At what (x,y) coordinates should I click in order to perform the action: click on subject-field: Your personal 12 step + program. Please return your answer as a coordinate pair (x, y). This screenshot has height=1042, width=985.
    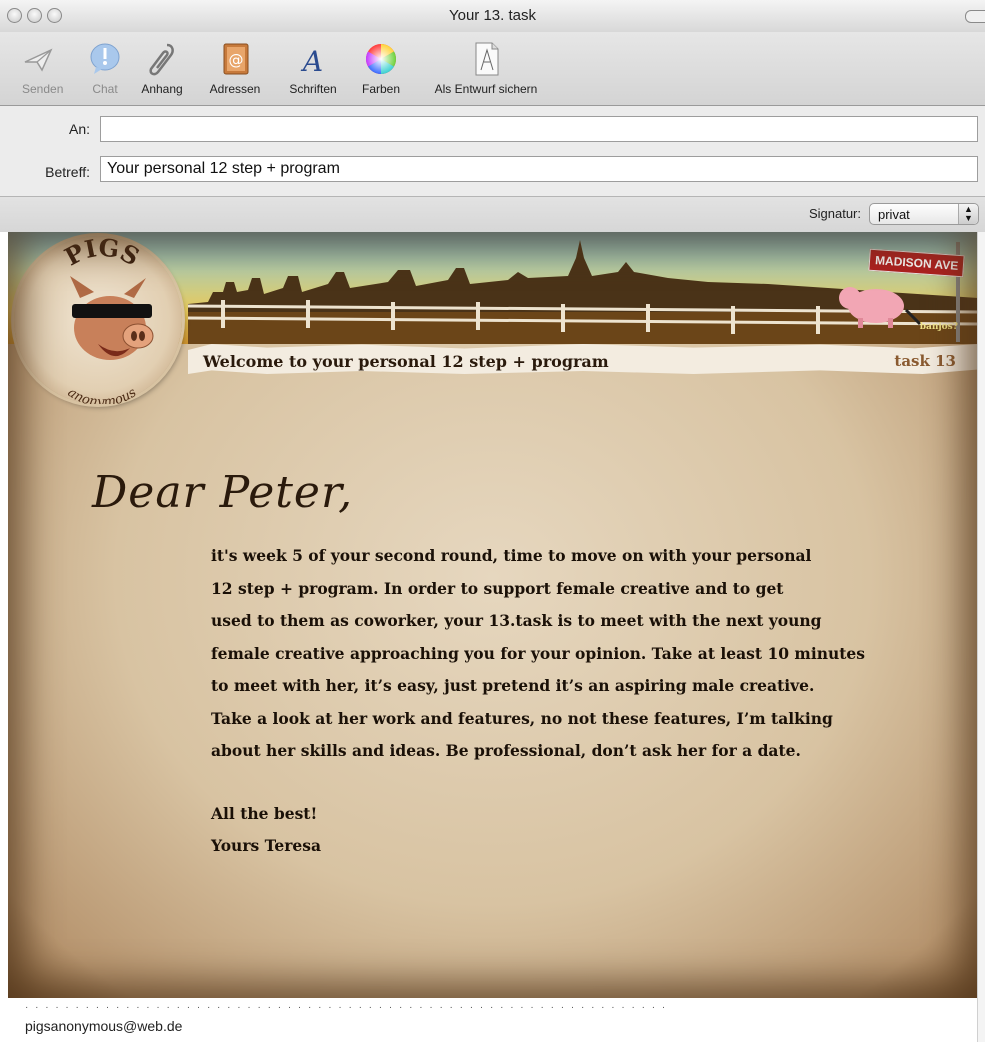
    Looking at the image, I should click on (539, 169).